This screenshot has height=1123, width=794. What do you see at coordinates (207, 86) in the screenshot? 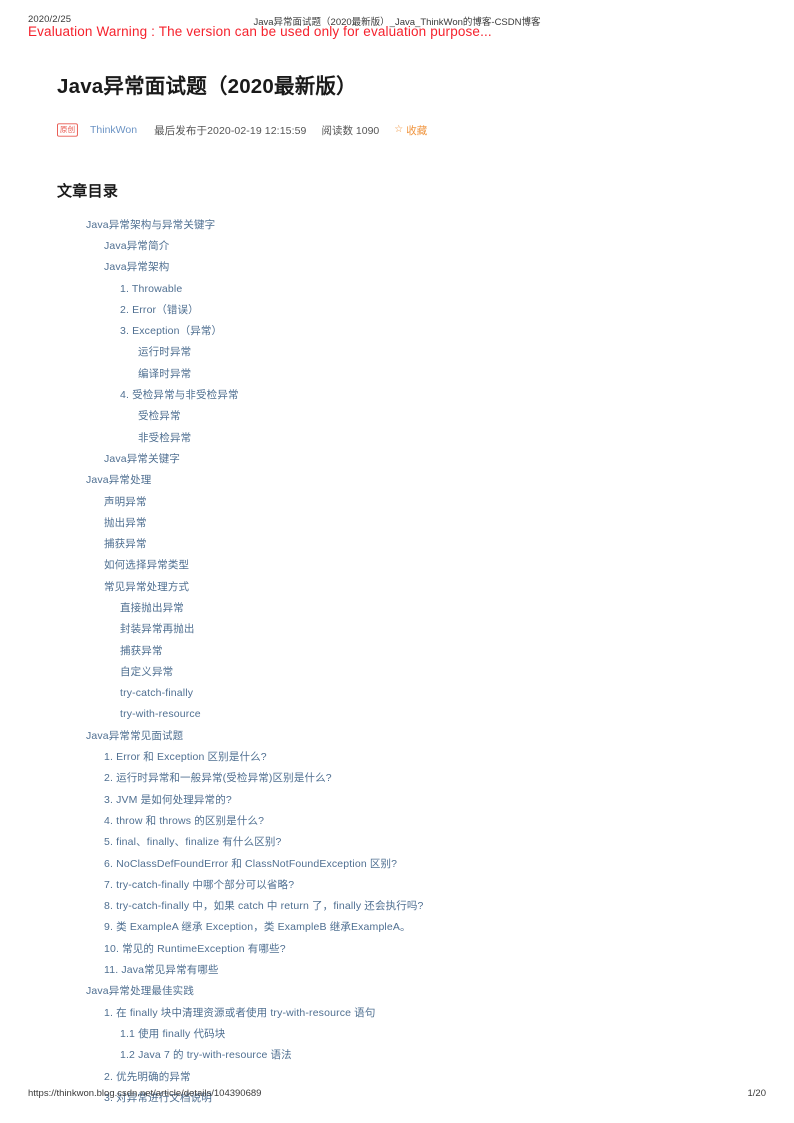
I see `page-title: Java异常面试题（2020最新版）` at bounding box center [207, 86].